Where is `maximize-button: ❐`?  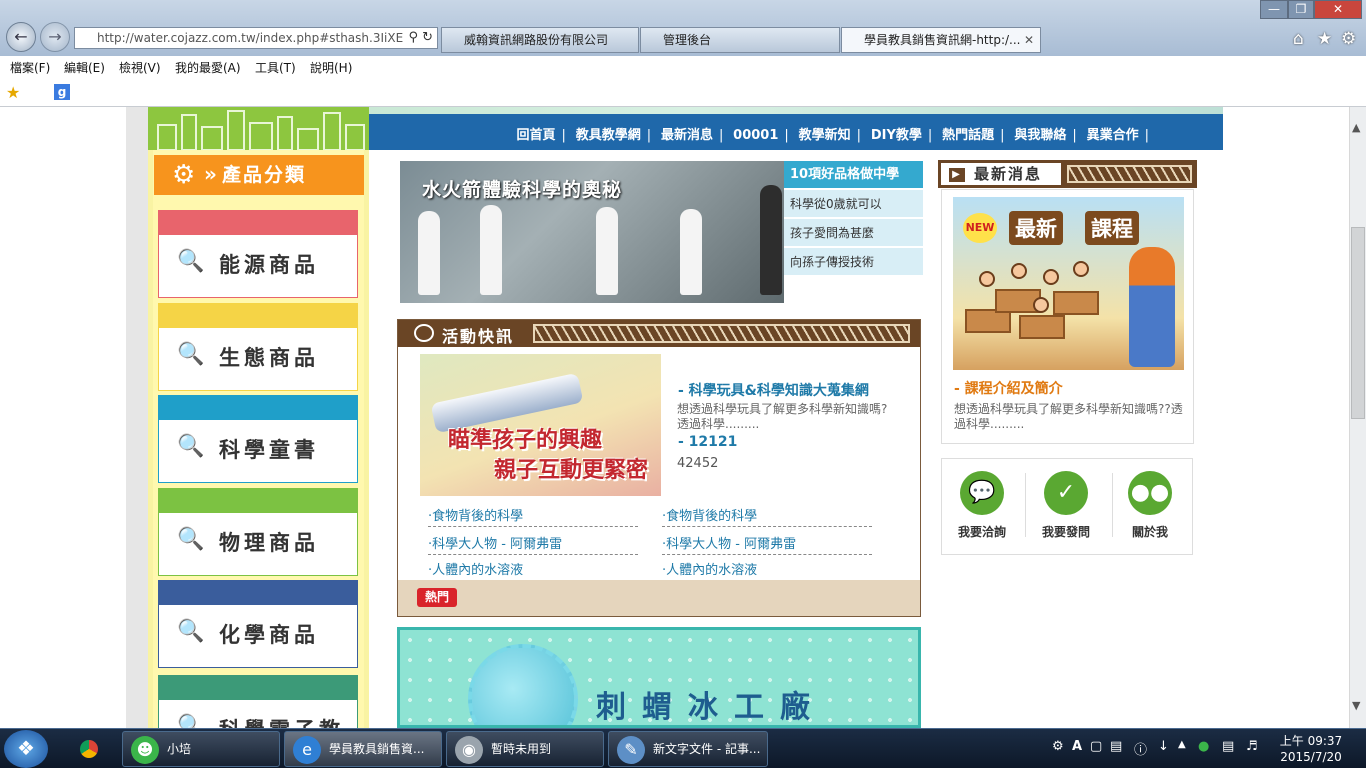
maximize-button: ❐ is located at coordinates (1301, 9).